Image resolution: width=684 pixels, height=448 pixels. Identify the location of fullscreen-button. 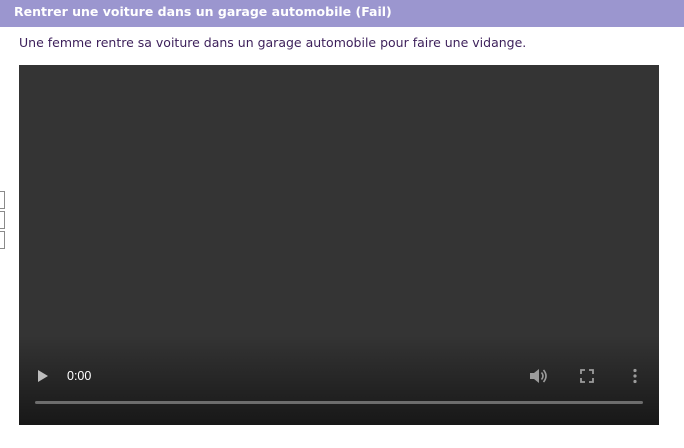
(587, 376).